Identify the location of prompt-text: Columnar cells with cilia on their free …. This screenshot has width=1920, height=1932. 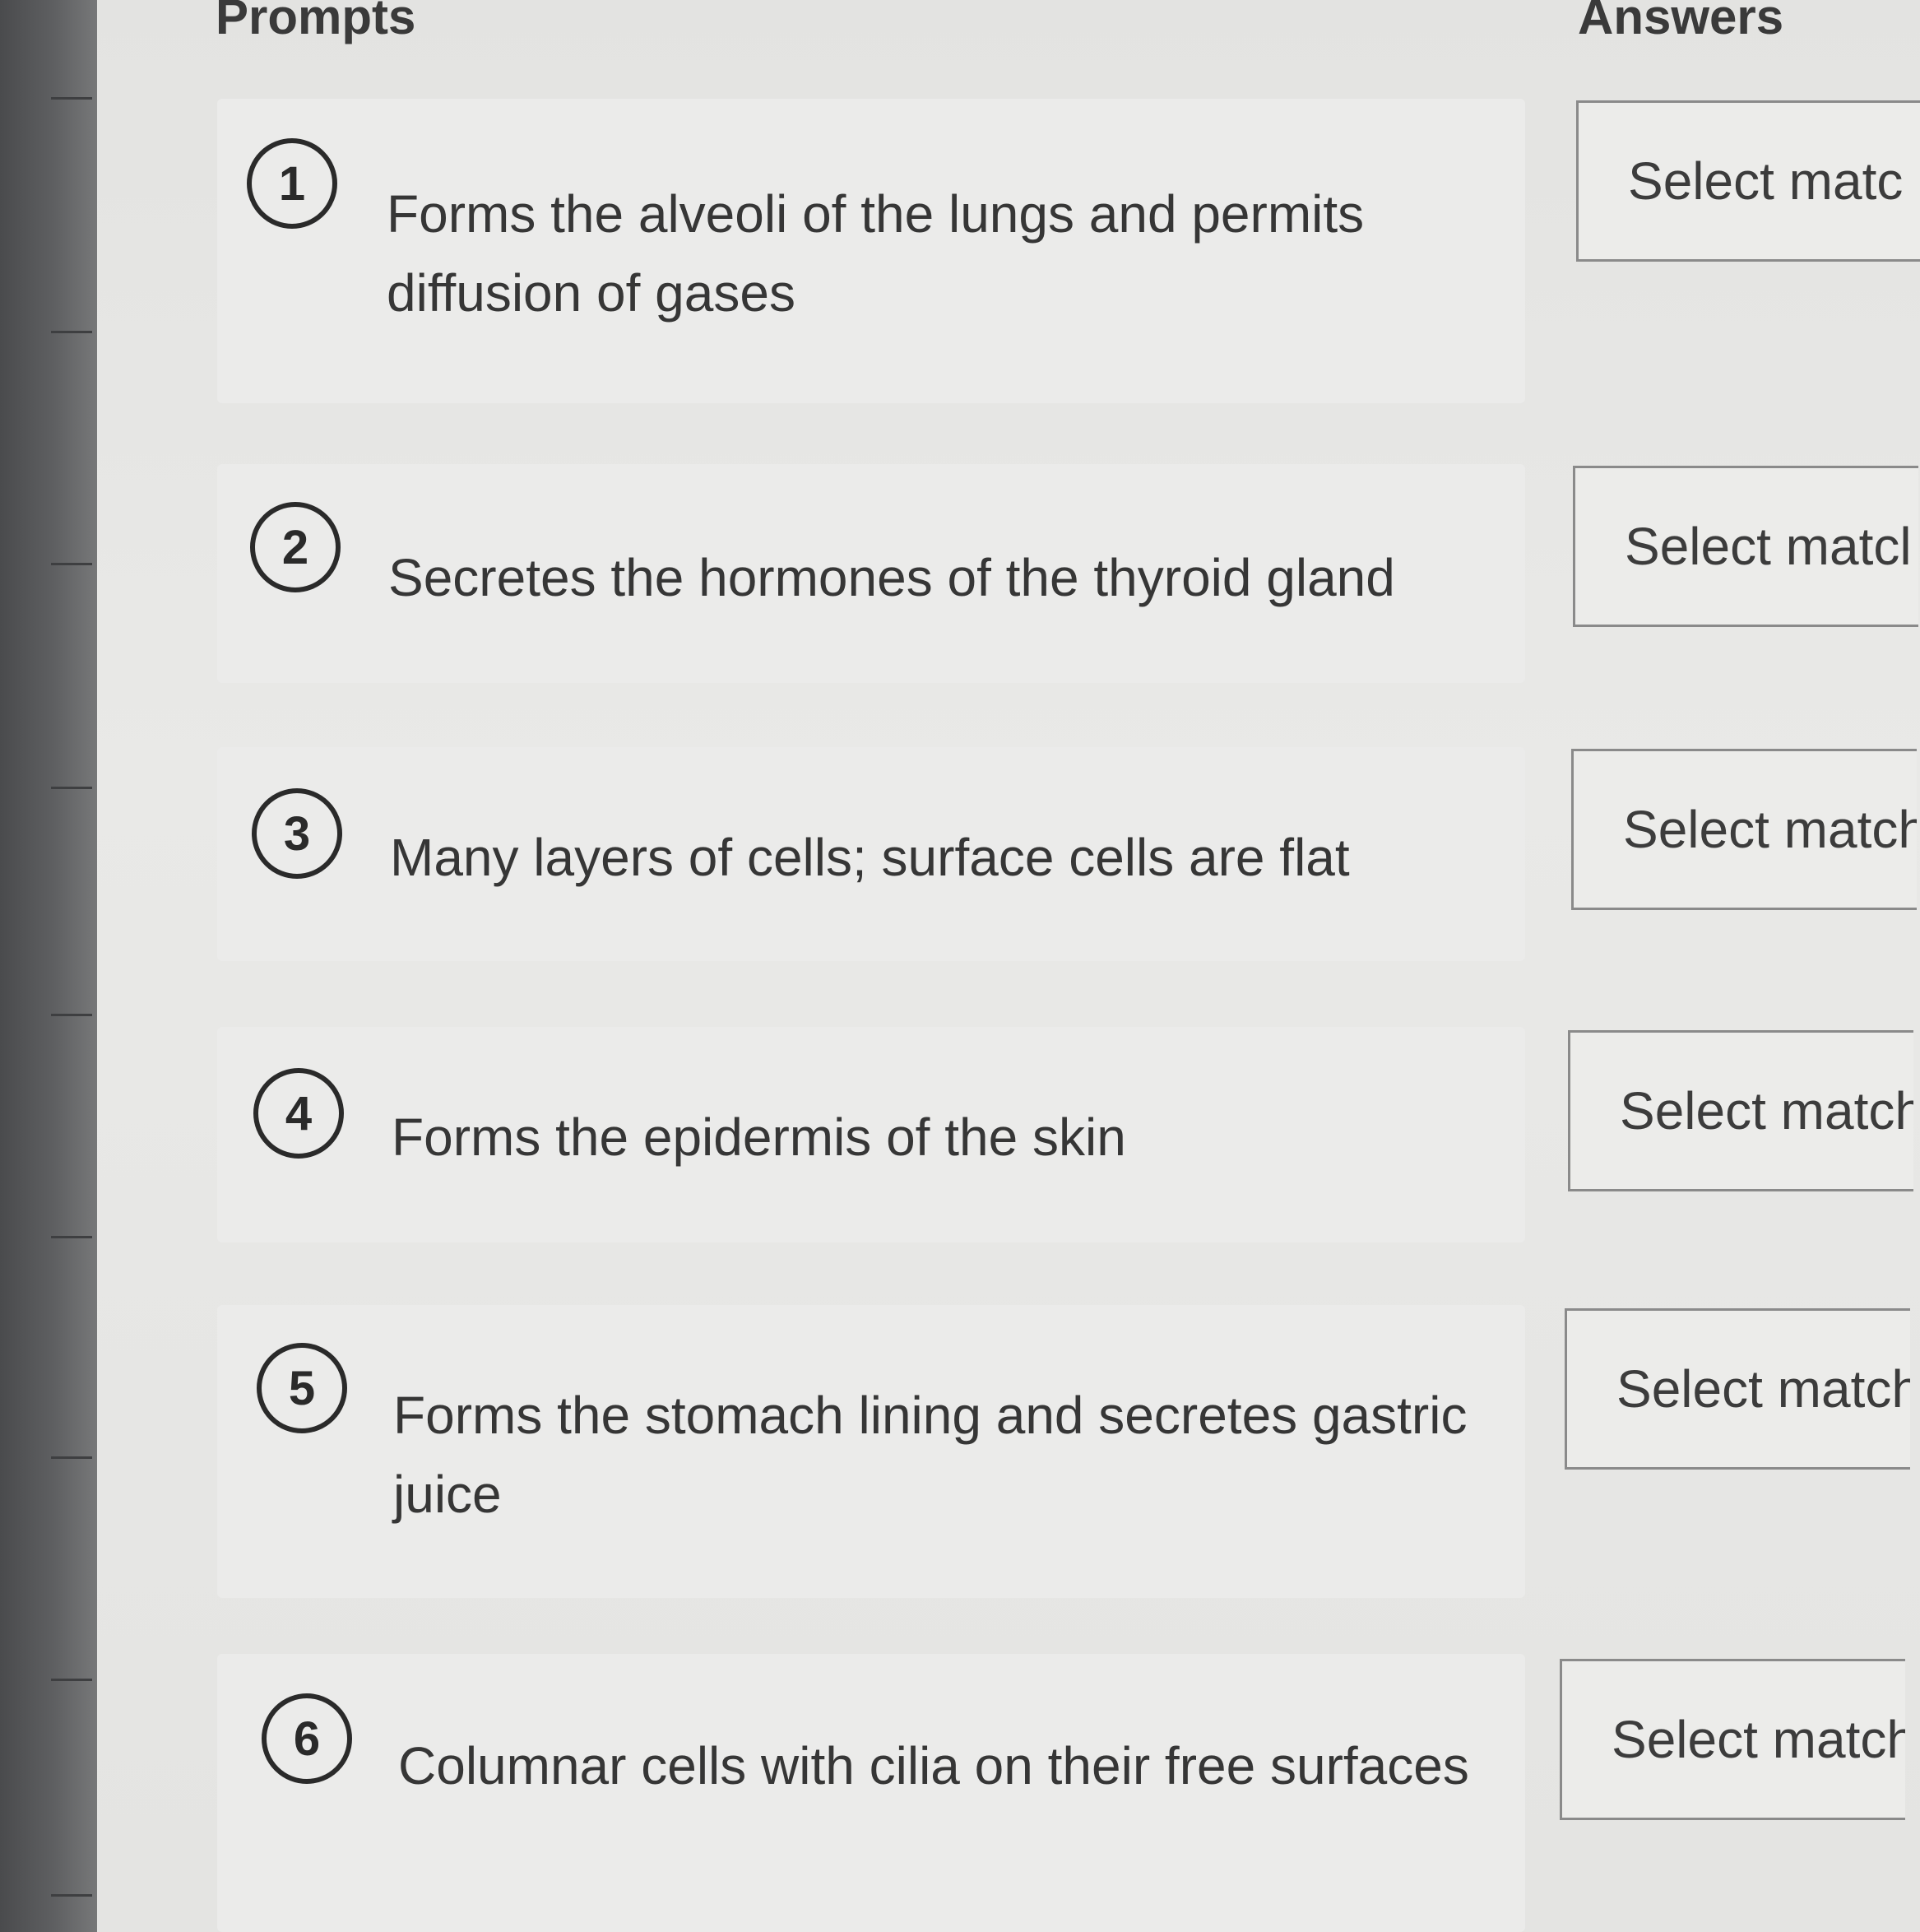
(934, 1765).